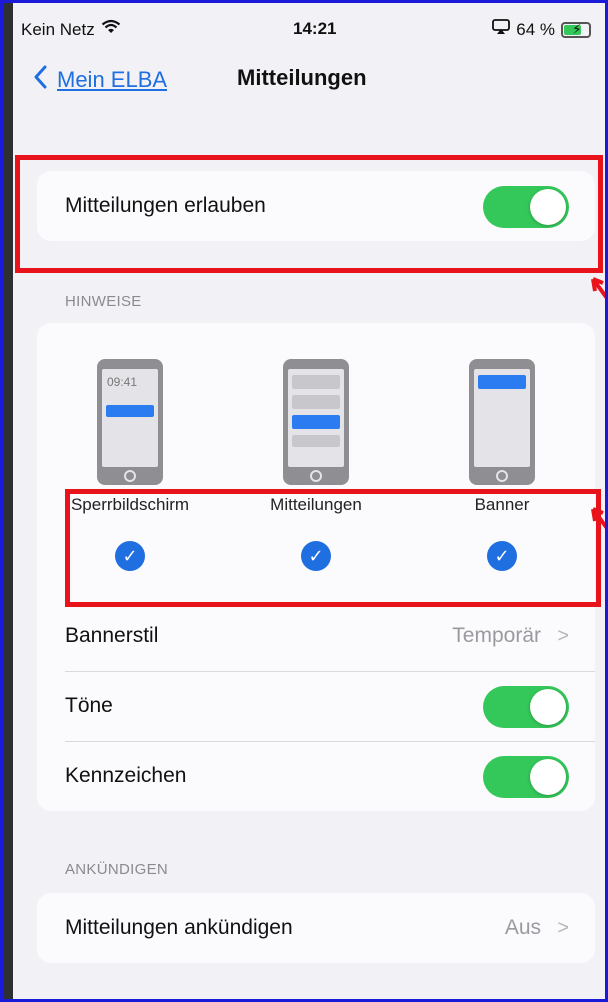 This screenshot has width=608, height=1002. Describe the element at coordinates (117, 869) in the screenshot. I see `announce-section-header: ANKÜNDIGEN` at that location.